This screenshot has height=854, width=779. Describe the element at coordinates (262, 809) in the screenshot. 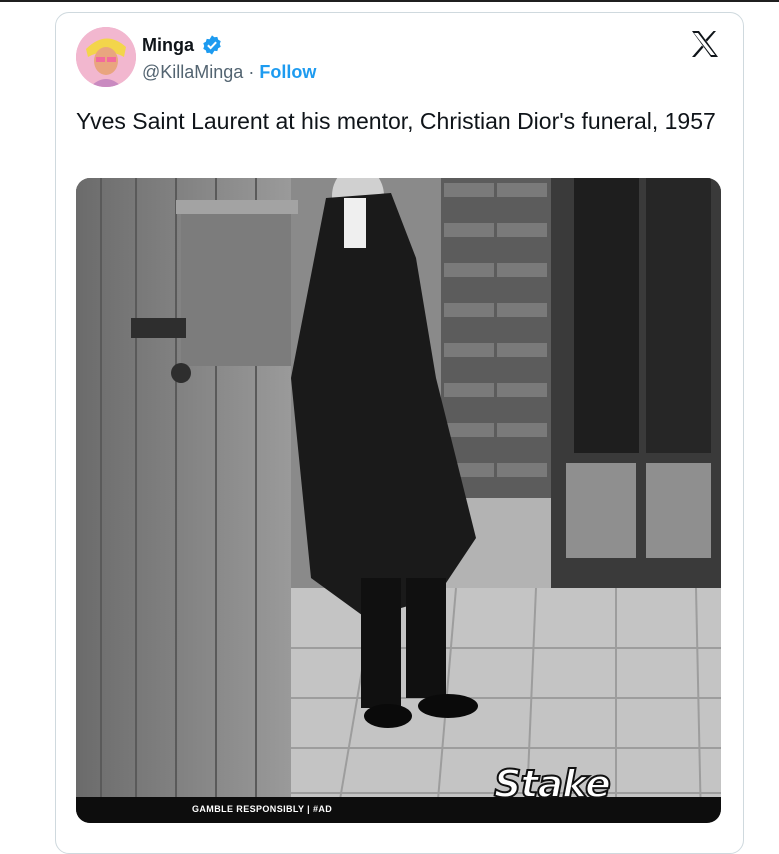

I see `ad-banner-text: GAMBLE RESPONSIBLY | #AD` at that location.